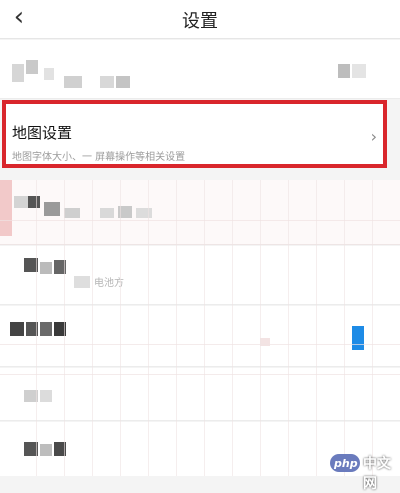 This screenshot has width=400, height=493. Describe the element at coordinates (373, 136) in the screenshot. I see `chevron-right-icon: ›` at that location.